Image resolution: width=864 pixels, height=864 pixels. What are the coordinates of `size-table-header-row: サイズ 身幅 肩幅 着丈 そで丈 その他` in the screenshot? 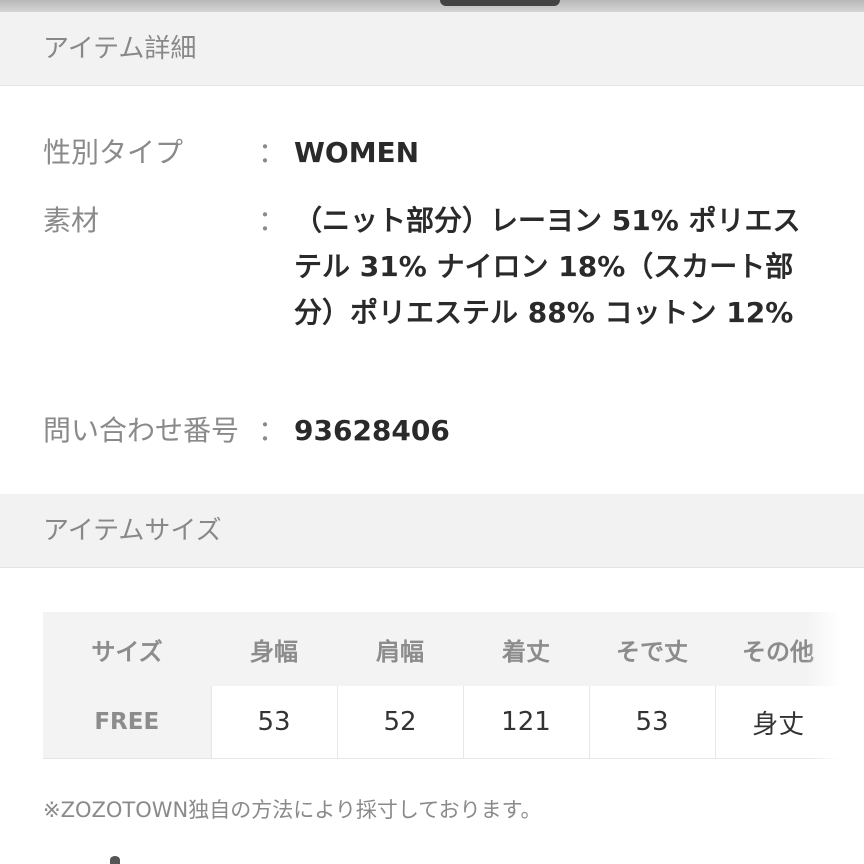 It's located at (442, 649).